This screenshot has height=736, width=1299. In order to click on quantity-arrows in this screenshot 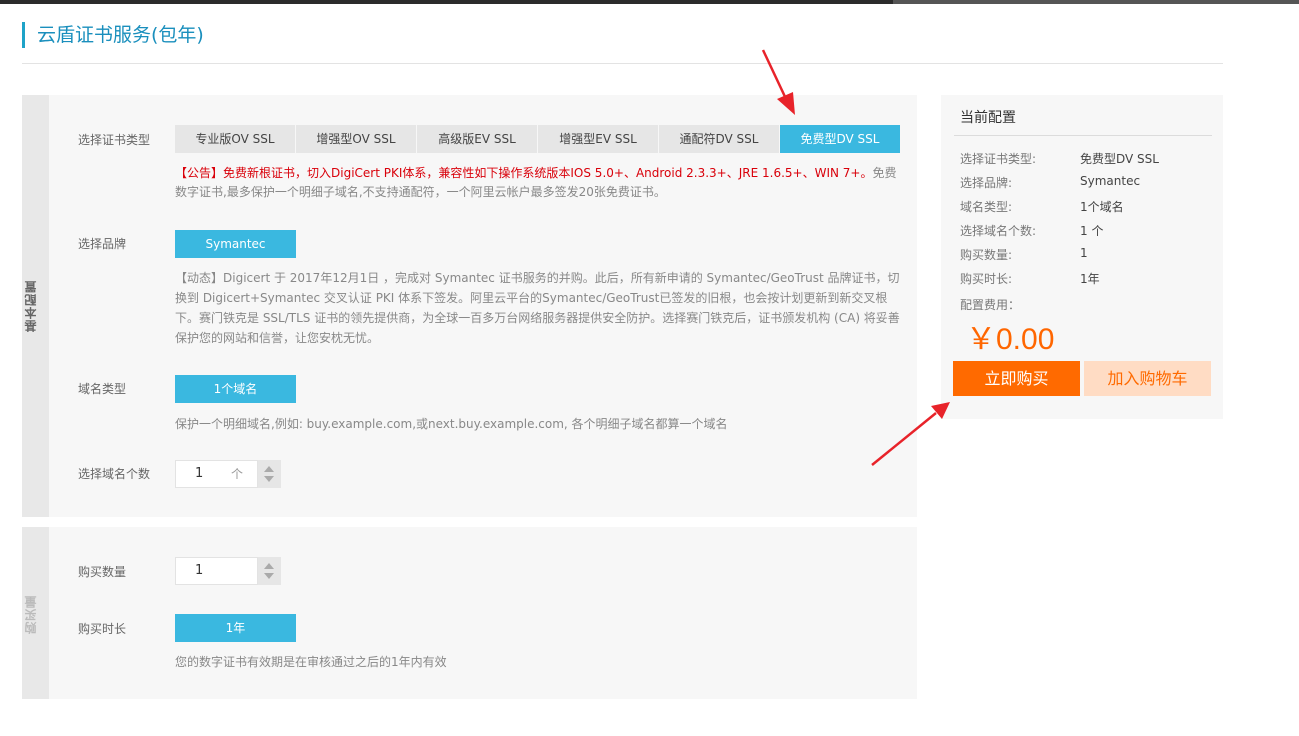, I will do `click(269, 571)`.